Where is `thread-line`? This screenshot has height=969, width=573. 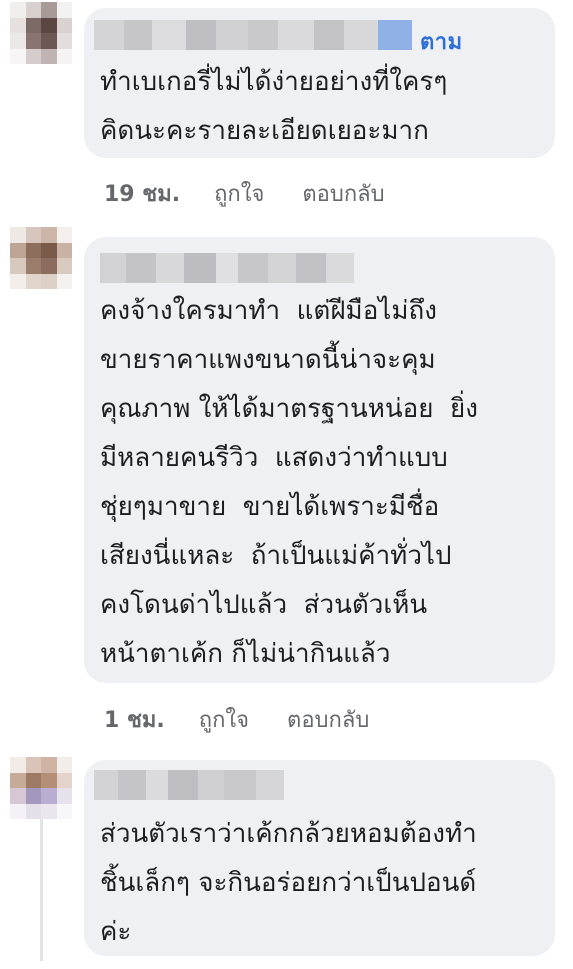 thread-line is located at coordinates (41, 886).